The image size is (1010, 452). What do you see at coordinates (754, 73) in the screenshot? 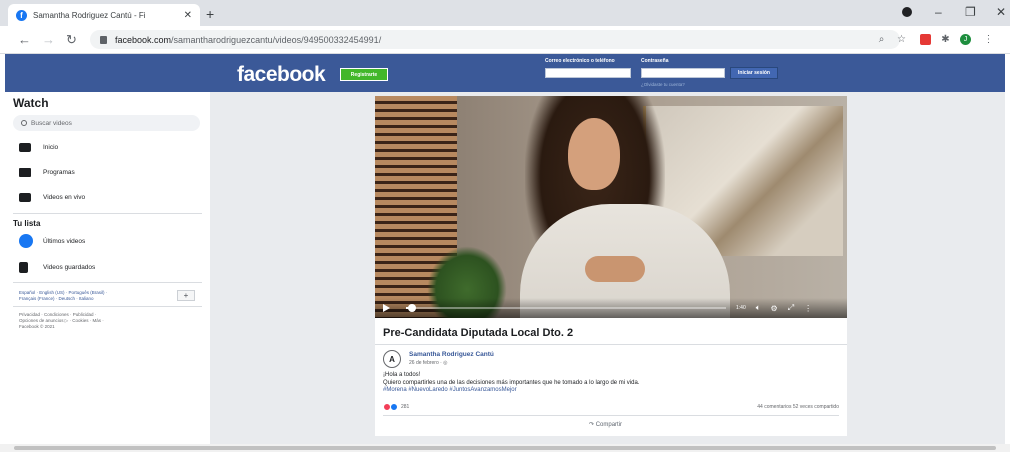
I see `login-button: Iniciar sesión` at bounding box center [754, 73].